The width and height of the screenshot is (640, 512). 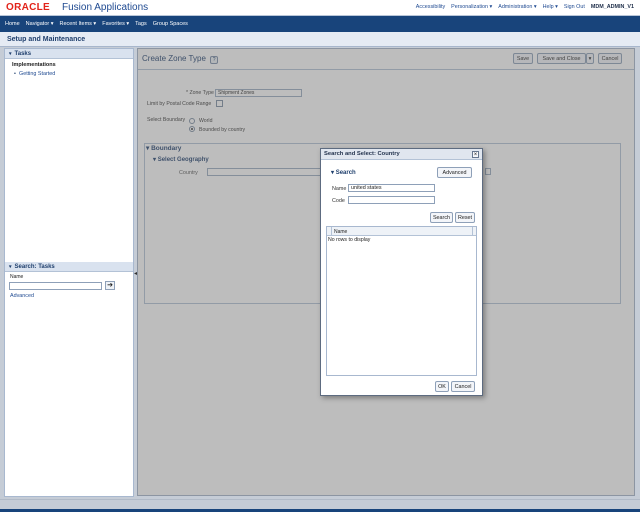 I want to click on results-table-header: Name, so click(x=401, y=231).